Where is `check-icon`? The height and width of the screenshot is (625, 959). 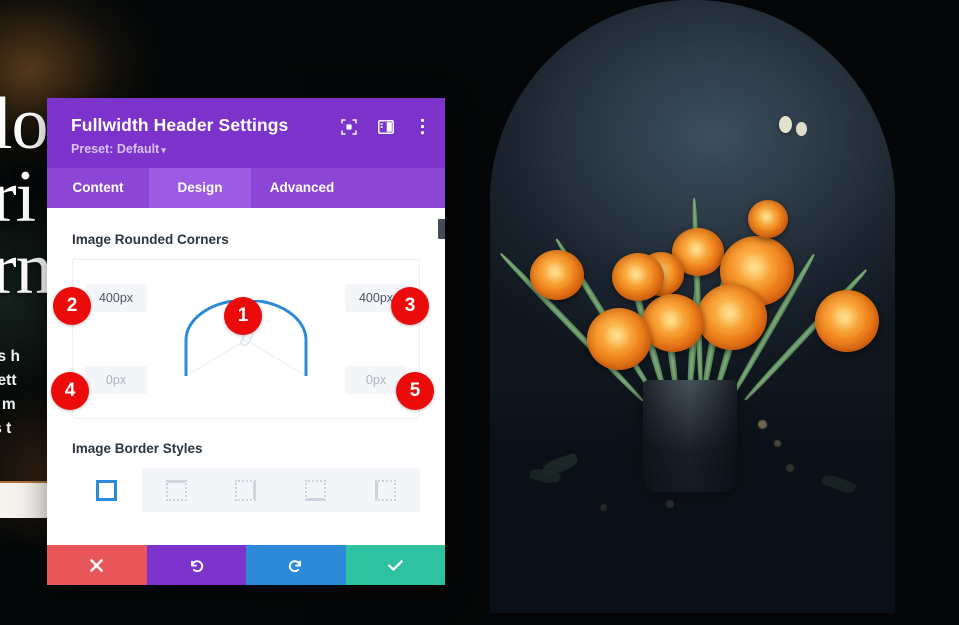 check-icon is located at coordinates (395, 565).